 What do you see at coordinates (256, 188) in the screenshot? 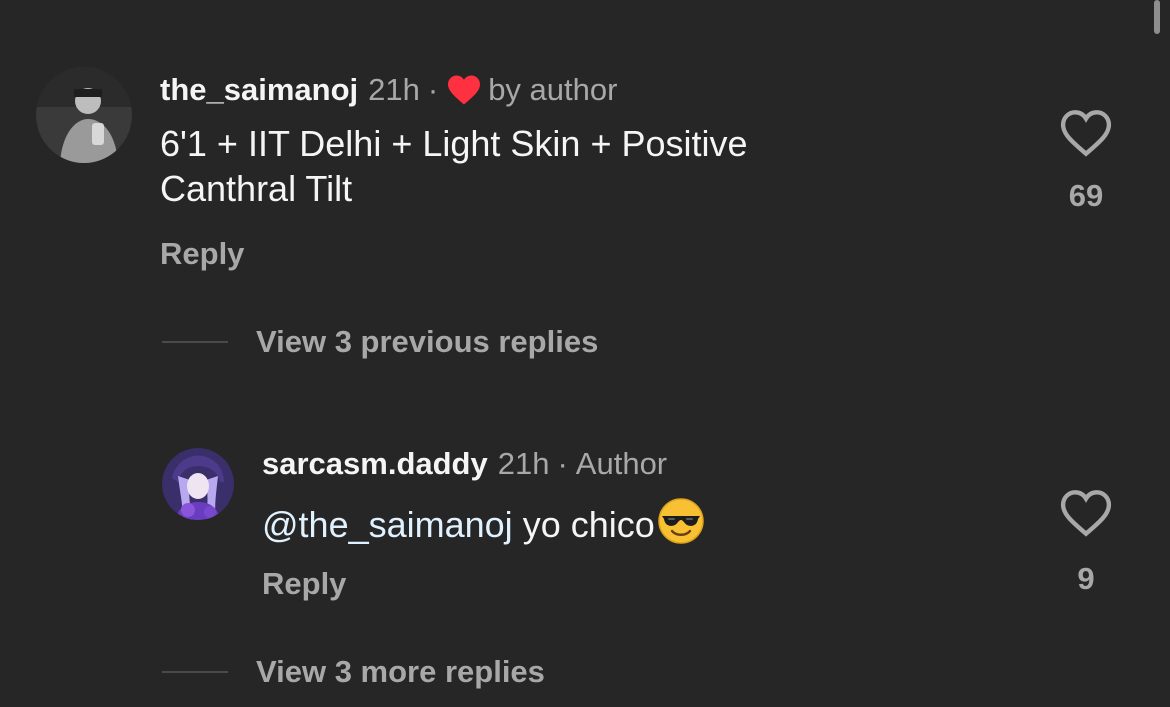
I see `comment-text-line: Canthral Tilt` at bounding box center [256, 188].